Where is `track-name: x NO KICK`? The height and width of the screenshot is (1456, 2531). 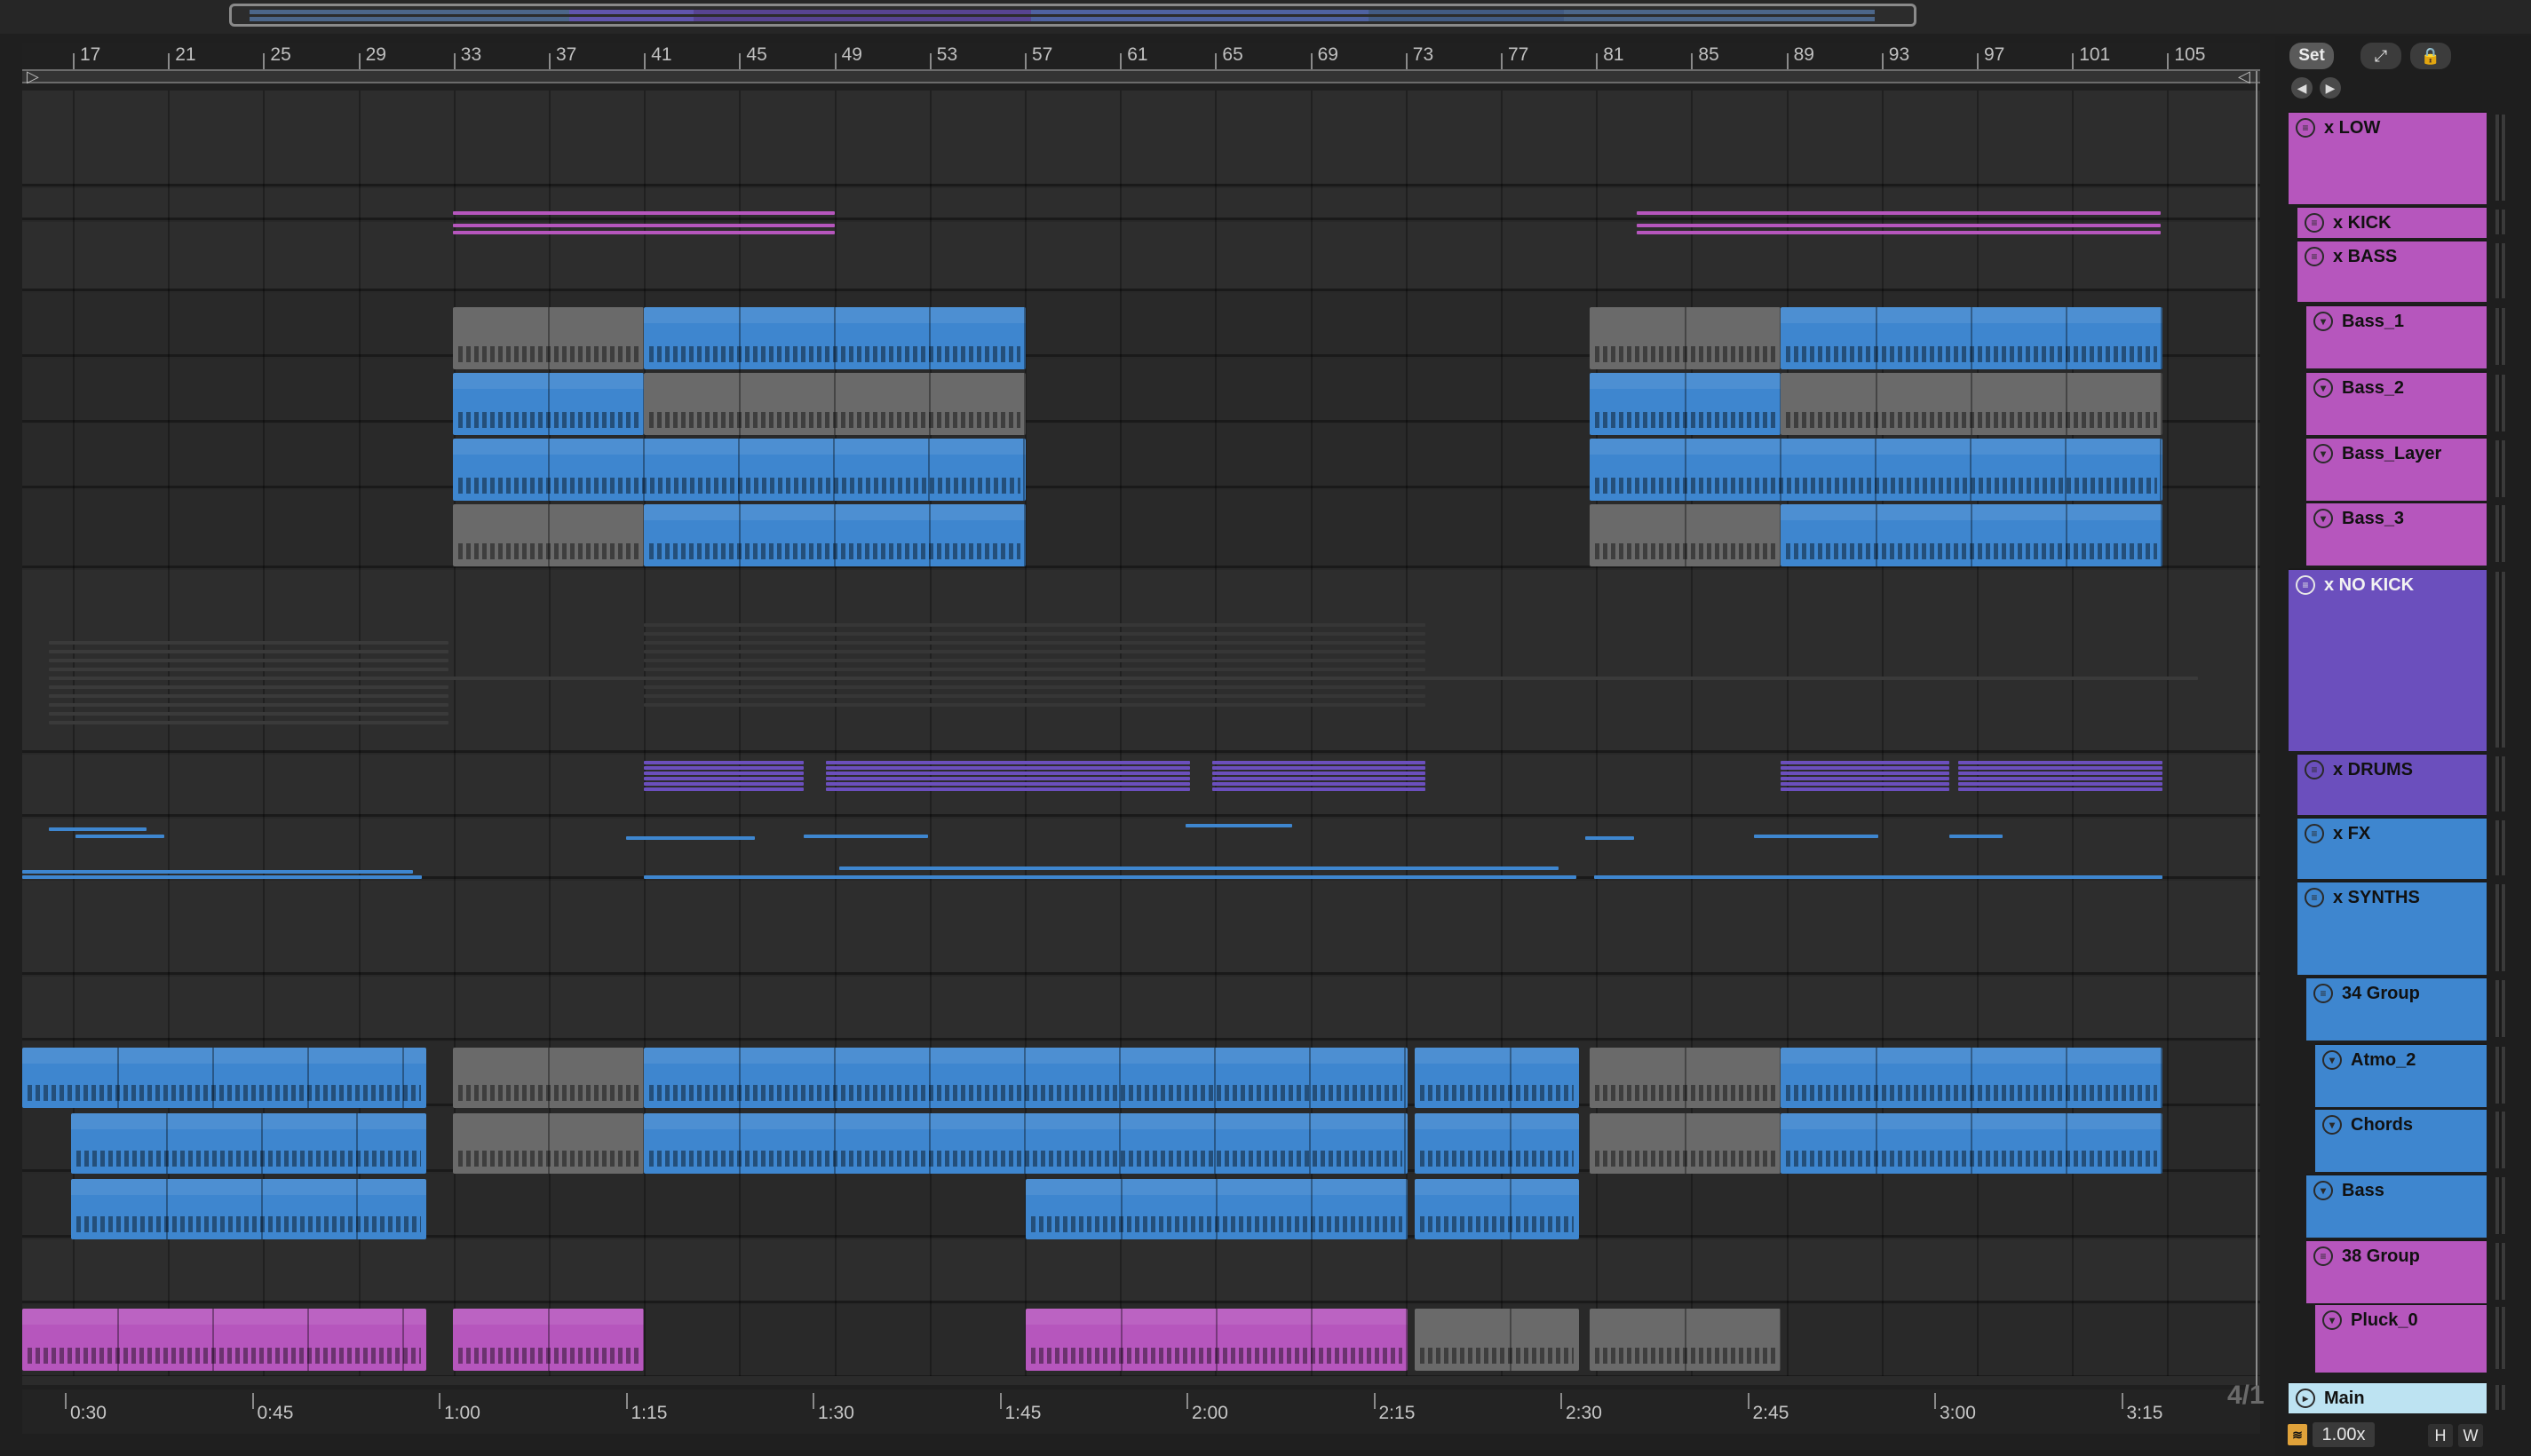
track-name: x NO KICK is located at coordinates (2369, 585).